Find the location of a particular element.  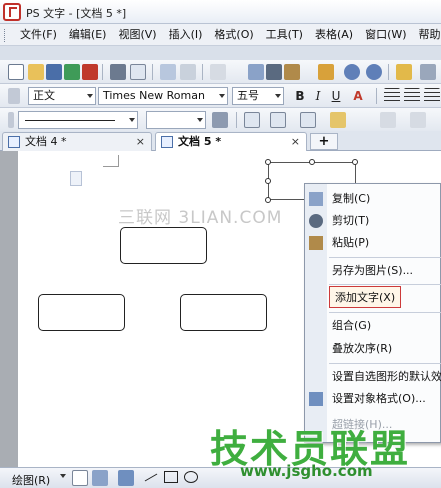

shadow-icon is located at coordinates (308, 120).